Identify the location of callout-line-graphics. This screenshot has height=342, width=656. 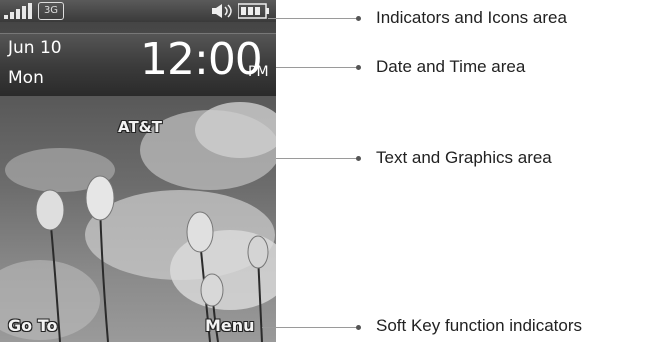
(317, 158).